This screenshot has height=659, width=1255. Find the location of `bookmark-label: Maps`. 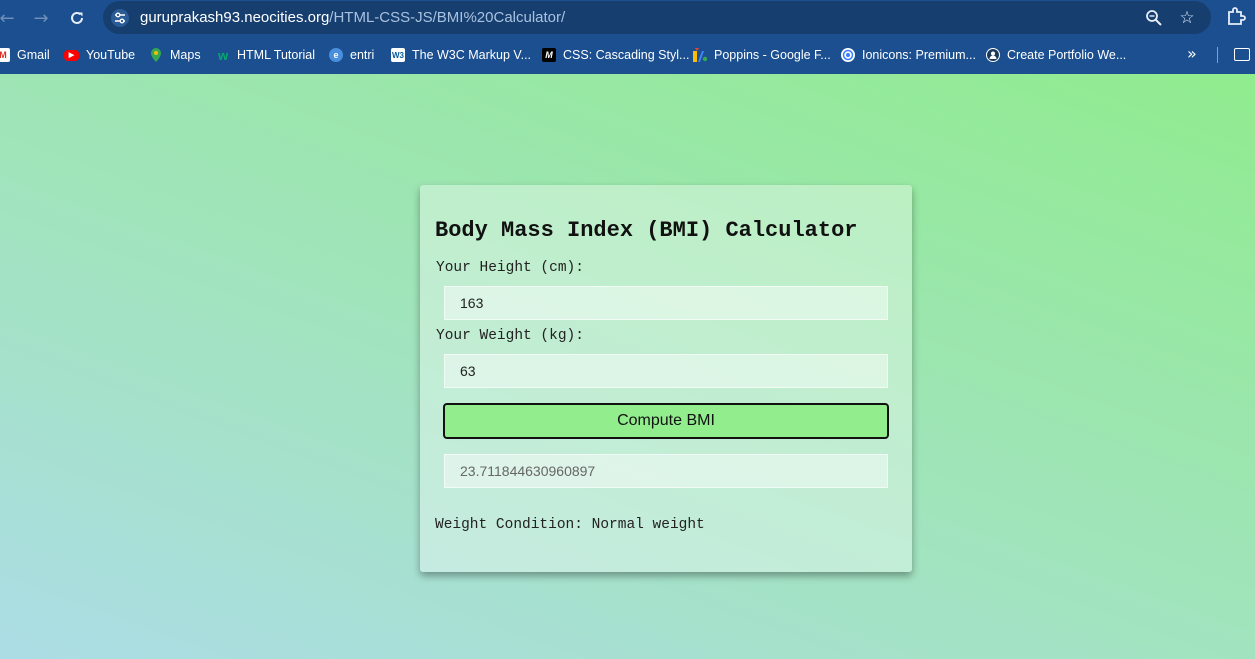

bookmark-label: Maps is located at coordinates (185, 55).